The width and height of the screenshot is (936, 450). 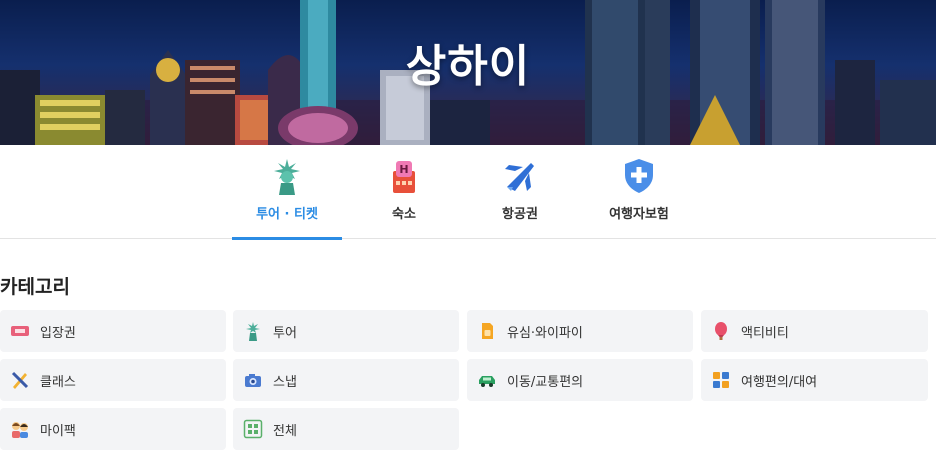 What do you see at coordinates (639, 176) in the screenshot?
I see `insurance-shield-icon` at bounding box center [639, 176].